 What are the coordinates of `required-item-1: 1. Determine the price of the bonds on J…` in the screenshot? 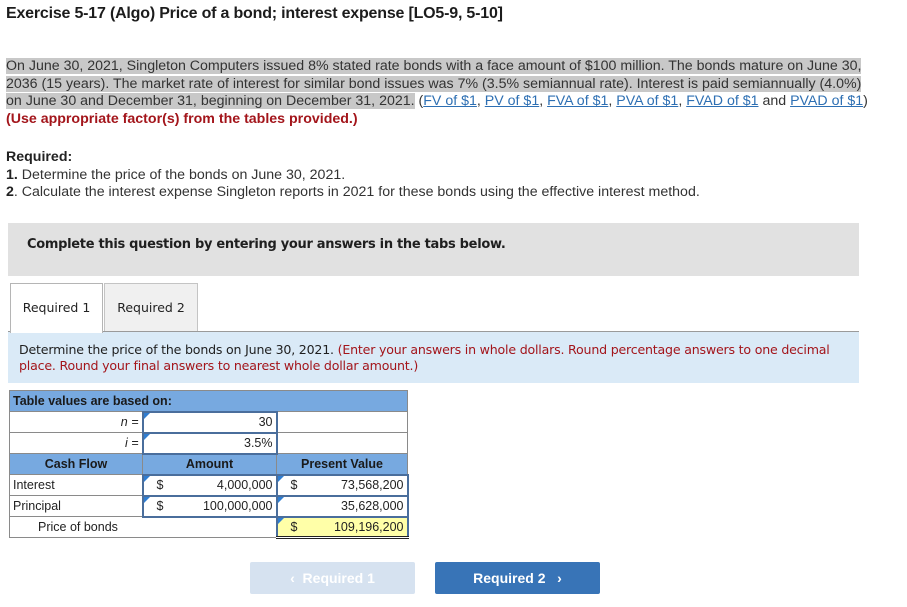 It's located at (176, 174).